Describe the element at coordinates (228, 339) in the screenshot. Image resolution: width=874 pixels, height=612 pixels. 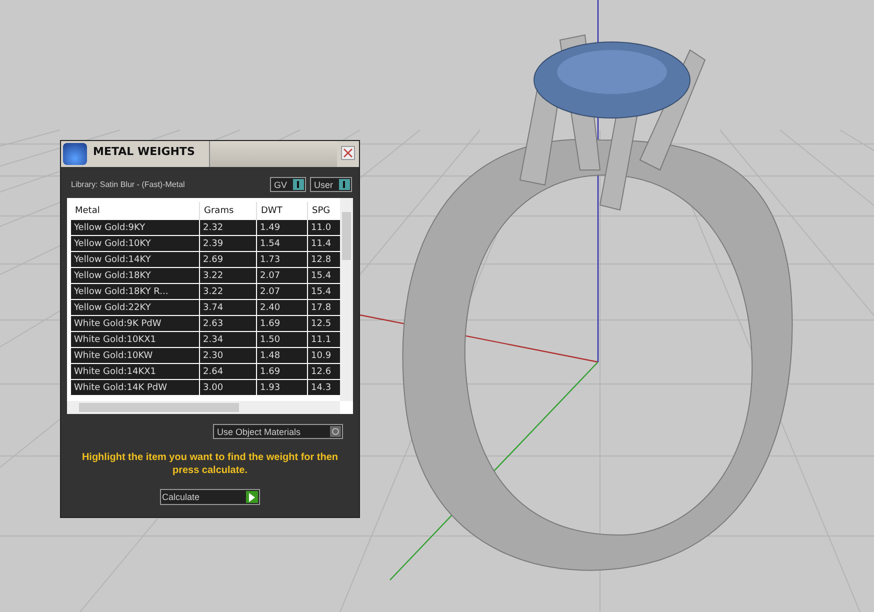
I see `table-cell: 2.34` at that location.